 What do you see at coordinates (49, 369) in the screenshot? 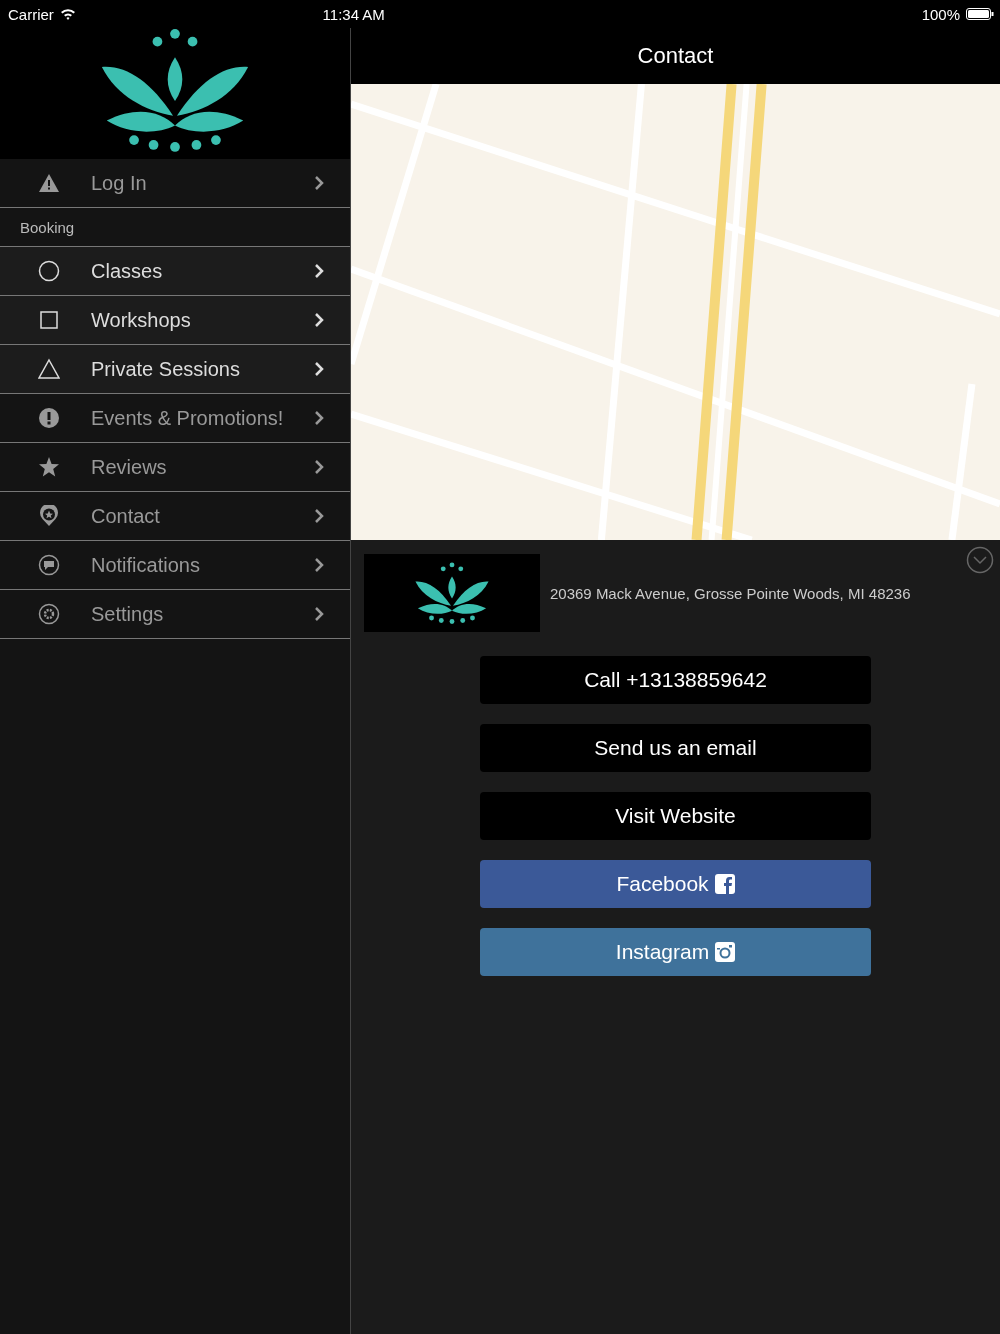
I see `triangle-icon` at bounding box center [49, 369].